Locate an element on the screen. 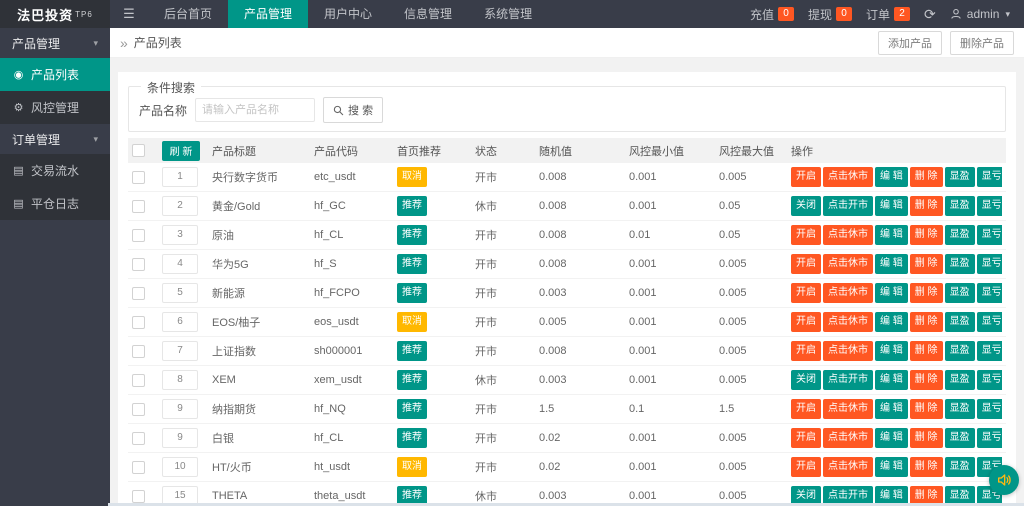  sort-input: 3 is located at coordinates (180, 235).